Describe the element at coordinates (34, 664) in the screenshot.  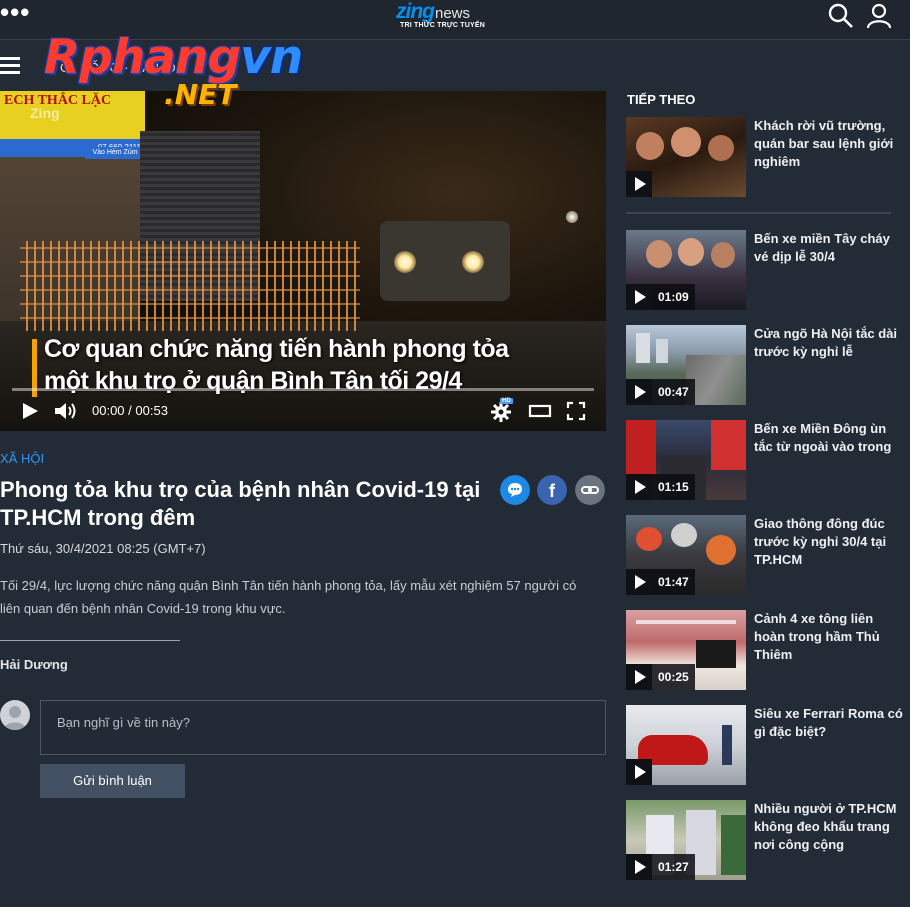
I see `article-author: Hải Dương` at that location.